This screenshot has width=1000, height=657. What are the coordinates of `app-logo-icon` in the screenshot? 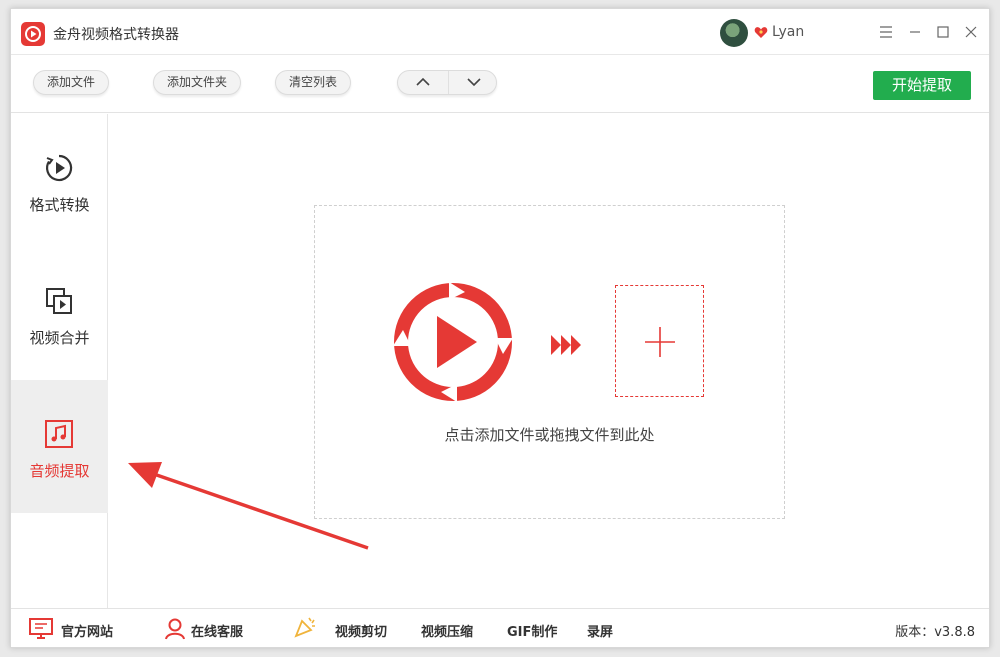 It's located at (33, 34).